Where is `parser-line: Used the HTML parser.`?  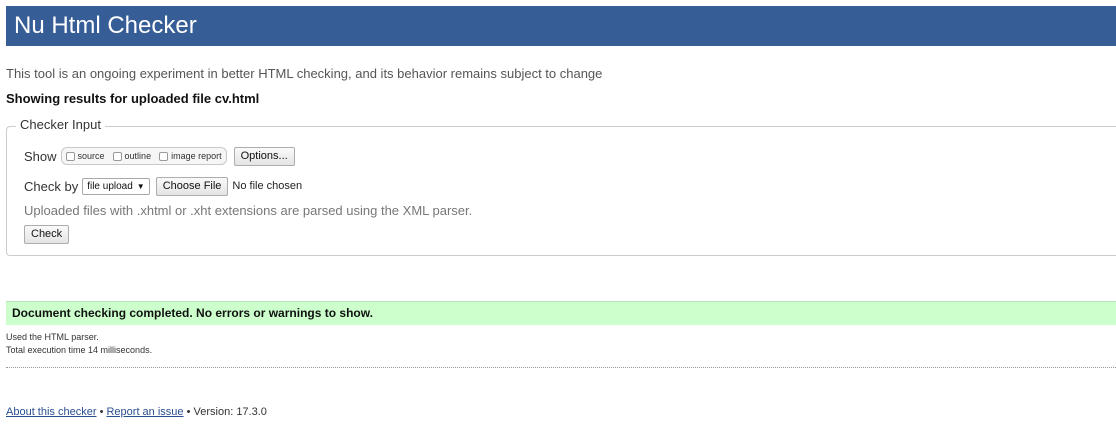 parser-line: Used the HTML parser. is located at coordinates (52, 337).